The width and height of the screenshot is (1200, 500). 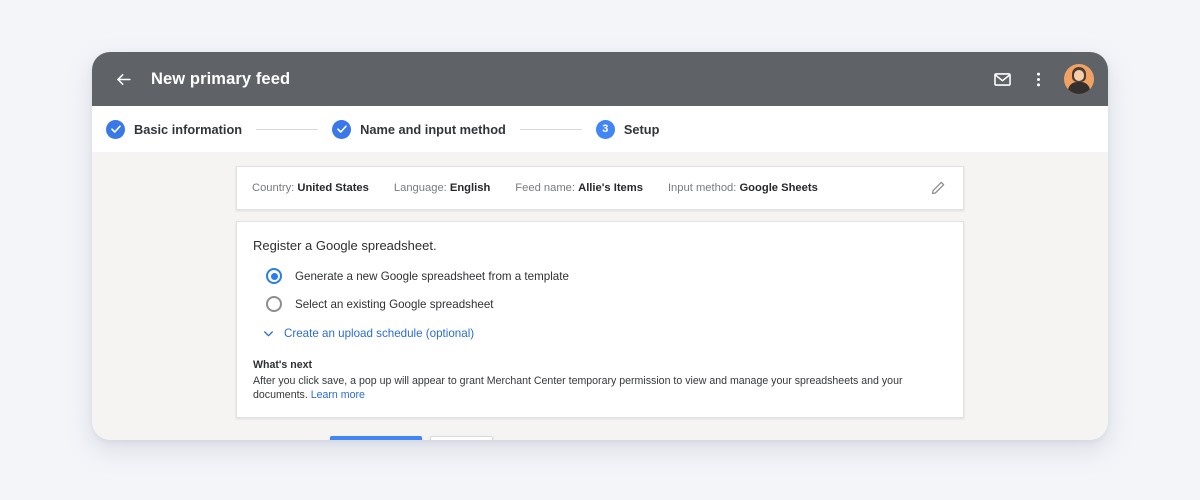 I want to click on avatar-face, so click(x=1079, y=75).